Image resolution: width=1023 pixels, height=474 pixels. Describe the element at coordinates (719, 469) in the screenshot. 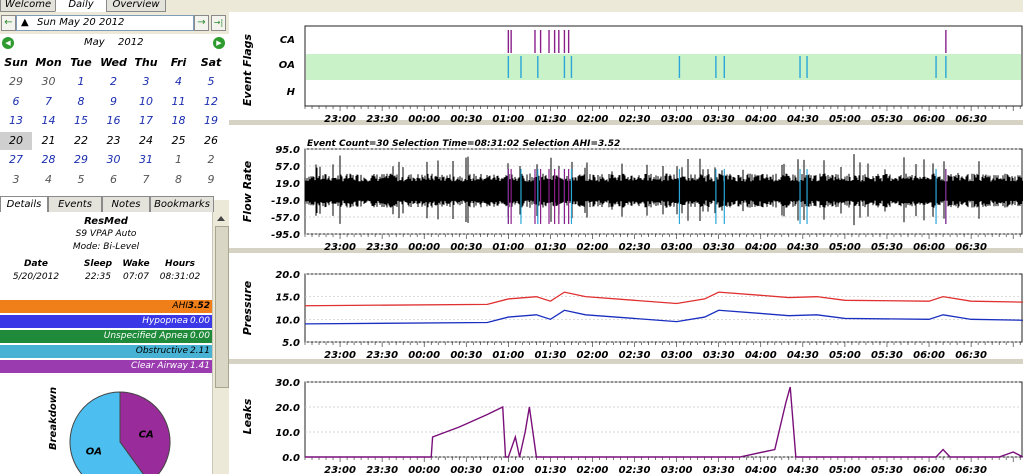

I see `x-tick-label: 03:30` at that location.